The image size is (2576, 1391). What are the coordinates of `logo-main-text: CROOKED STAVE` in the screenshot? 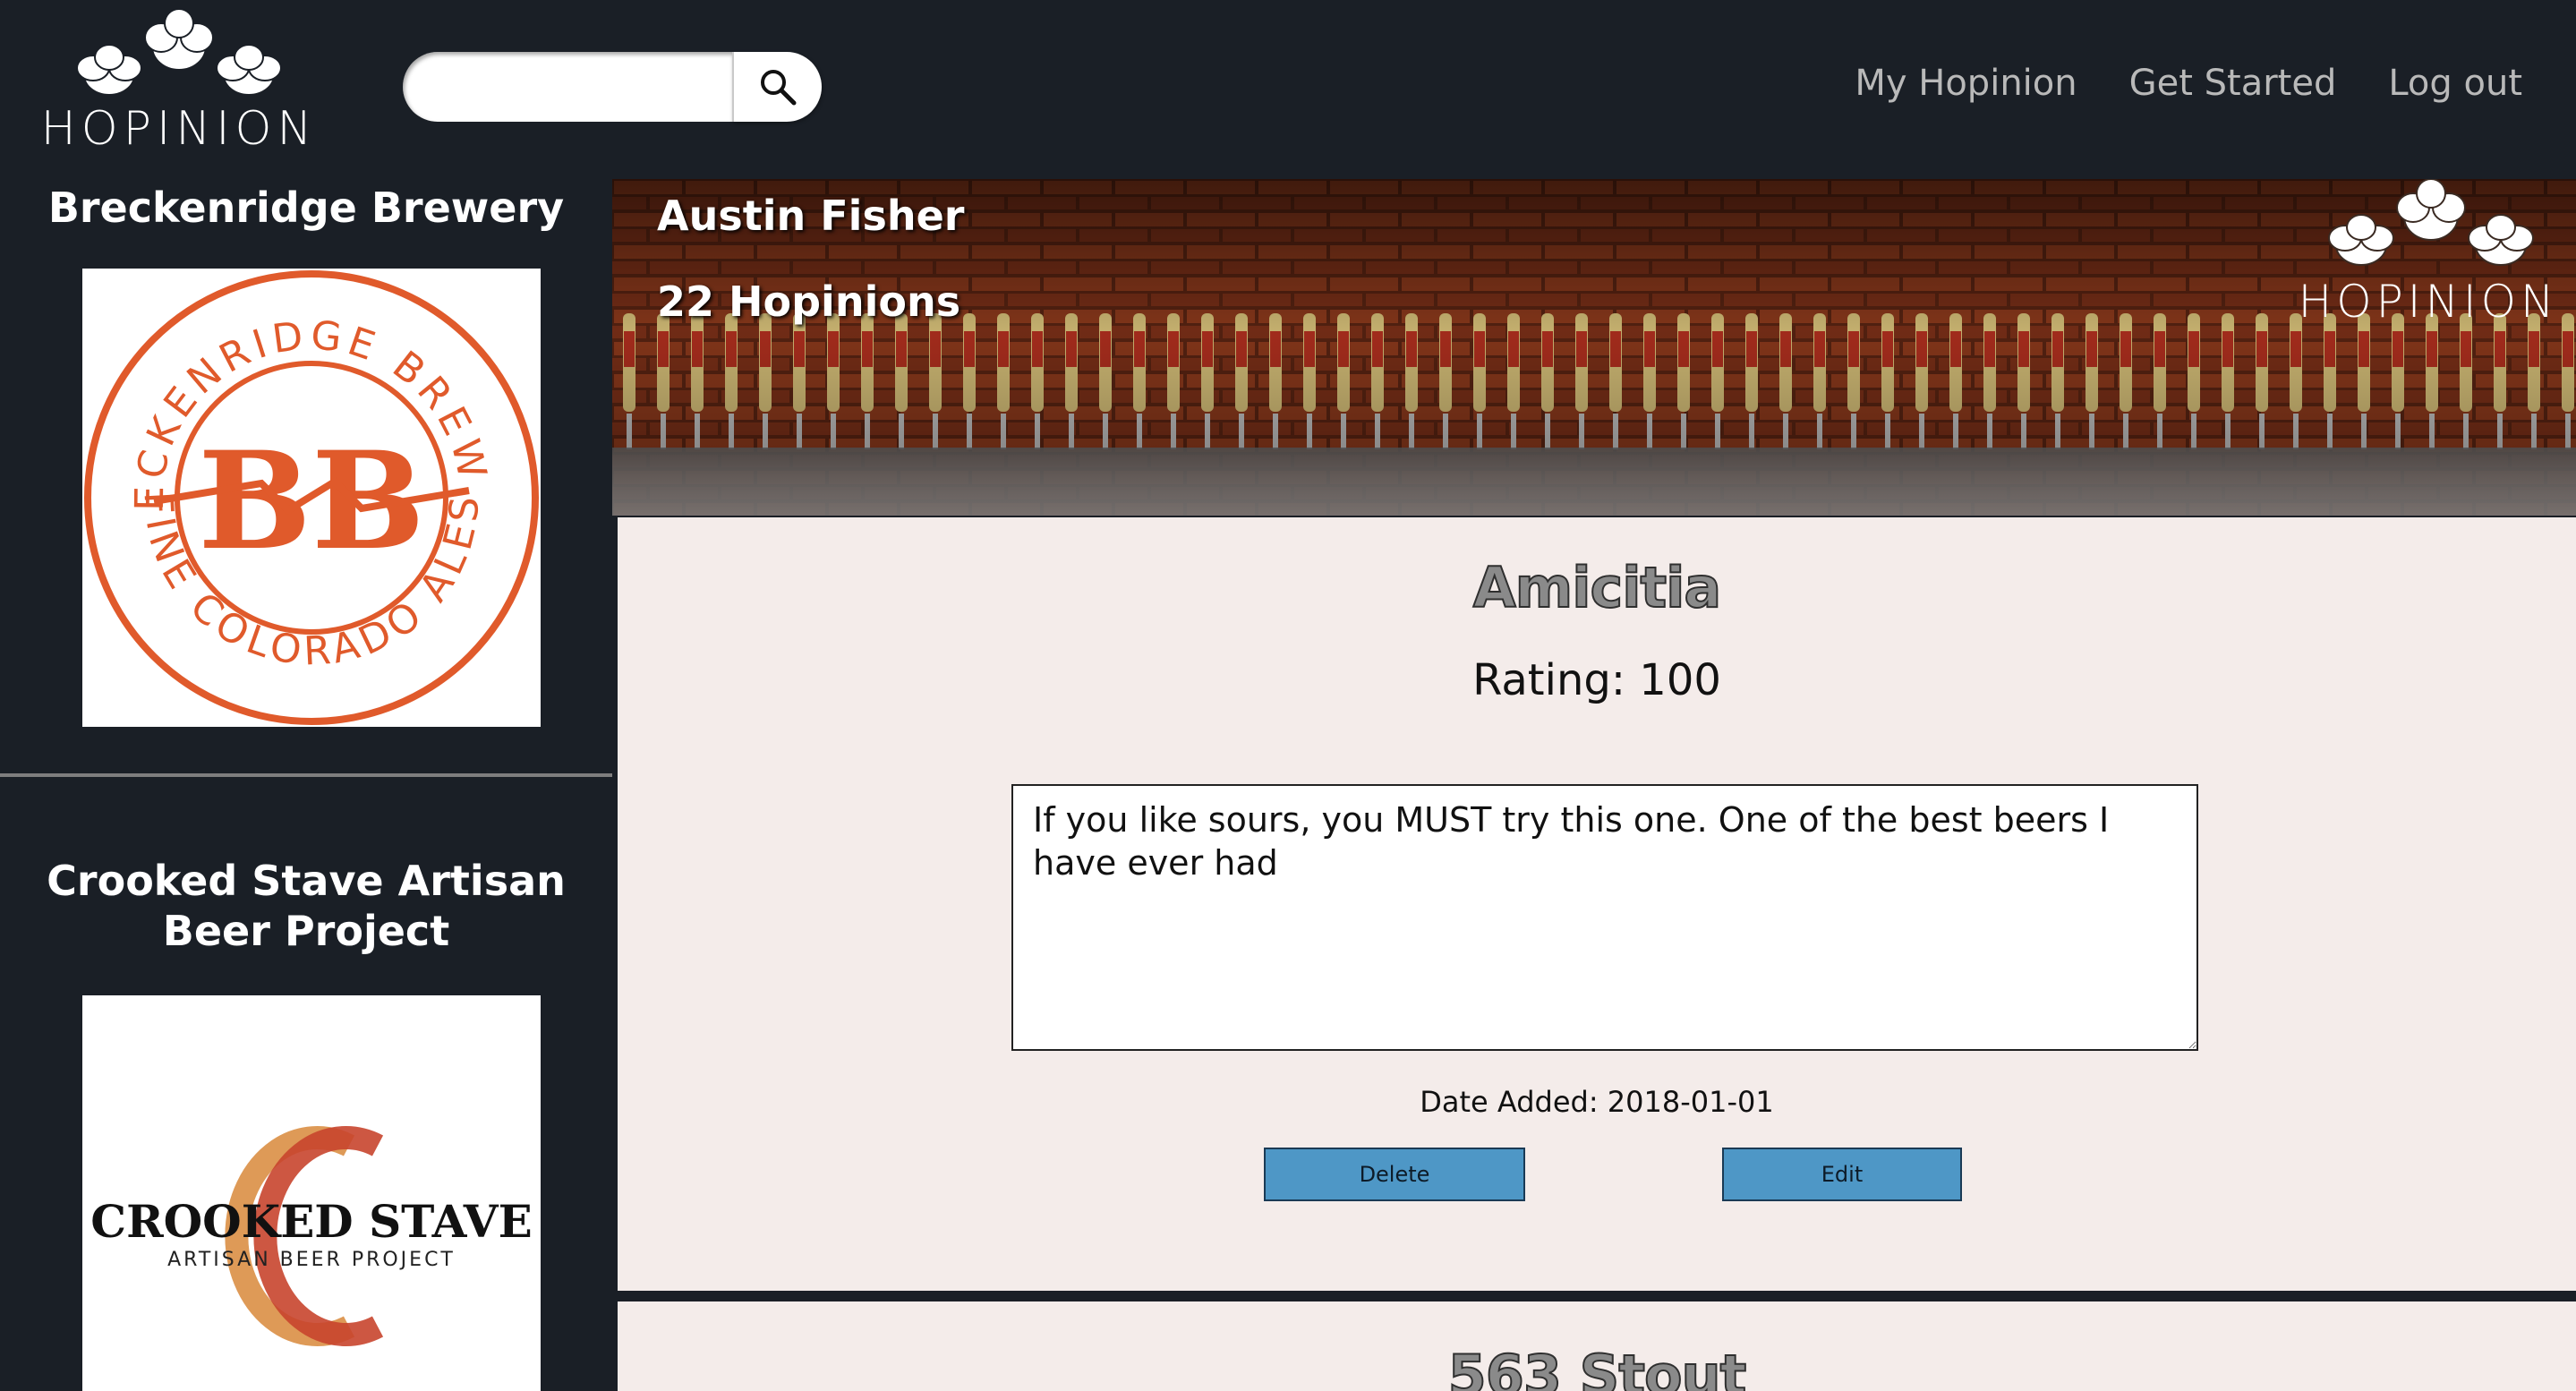 It's located at (311, 1221).